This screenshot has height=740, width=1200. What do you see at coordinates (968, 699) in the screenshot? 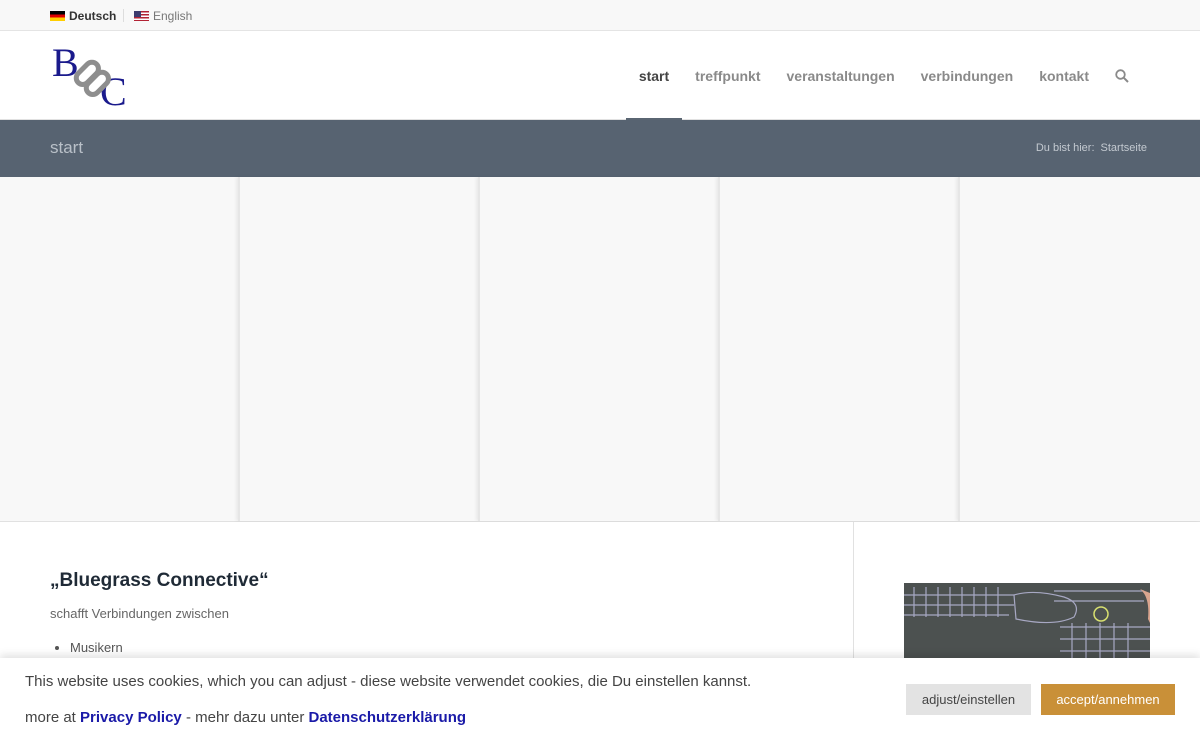
I see `adjust-cookies-button: adjust/einstellen` at bounding box center [968, 699].